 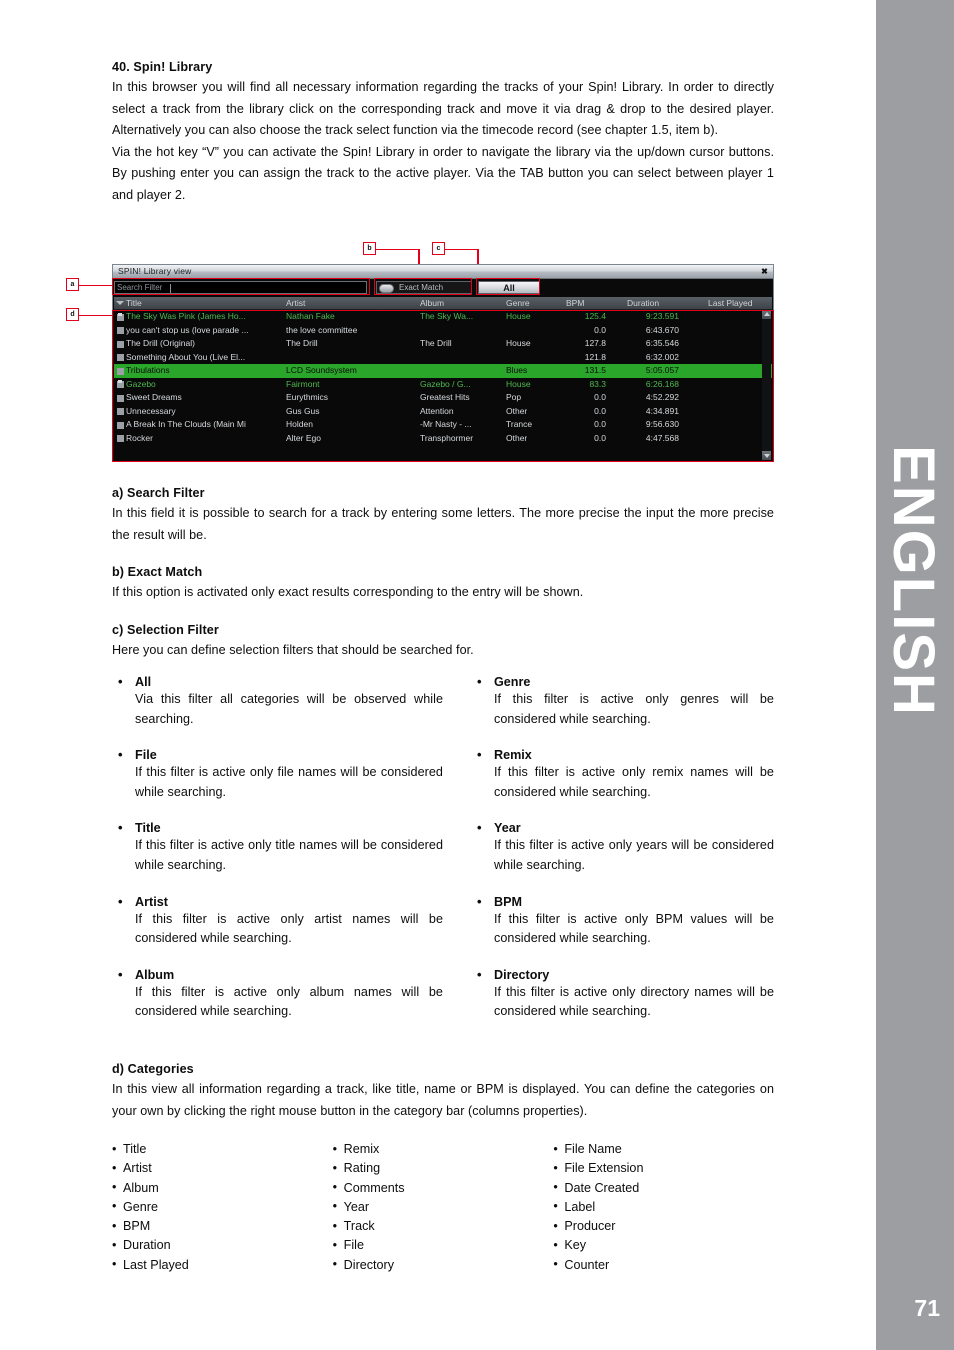 What do you see at coordinates (295, 303) in the screenshot?
I see `column-header: Artist` at bounding box center [295, 303].